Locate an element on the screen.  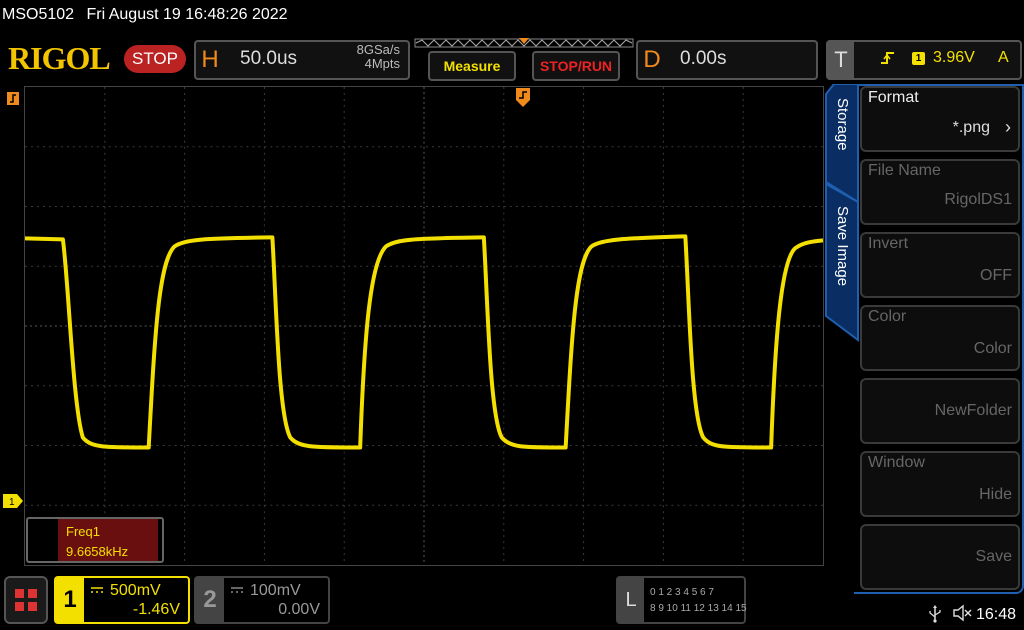
sample-info: 8GSa/s 4Mpts is located at coordinates (370, 57).